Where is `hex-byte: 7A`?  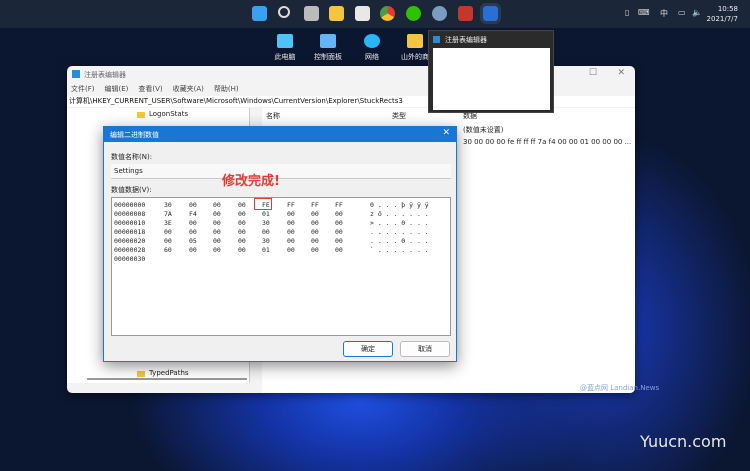 hex-byte: 7A is located at coordinates (168, 214).